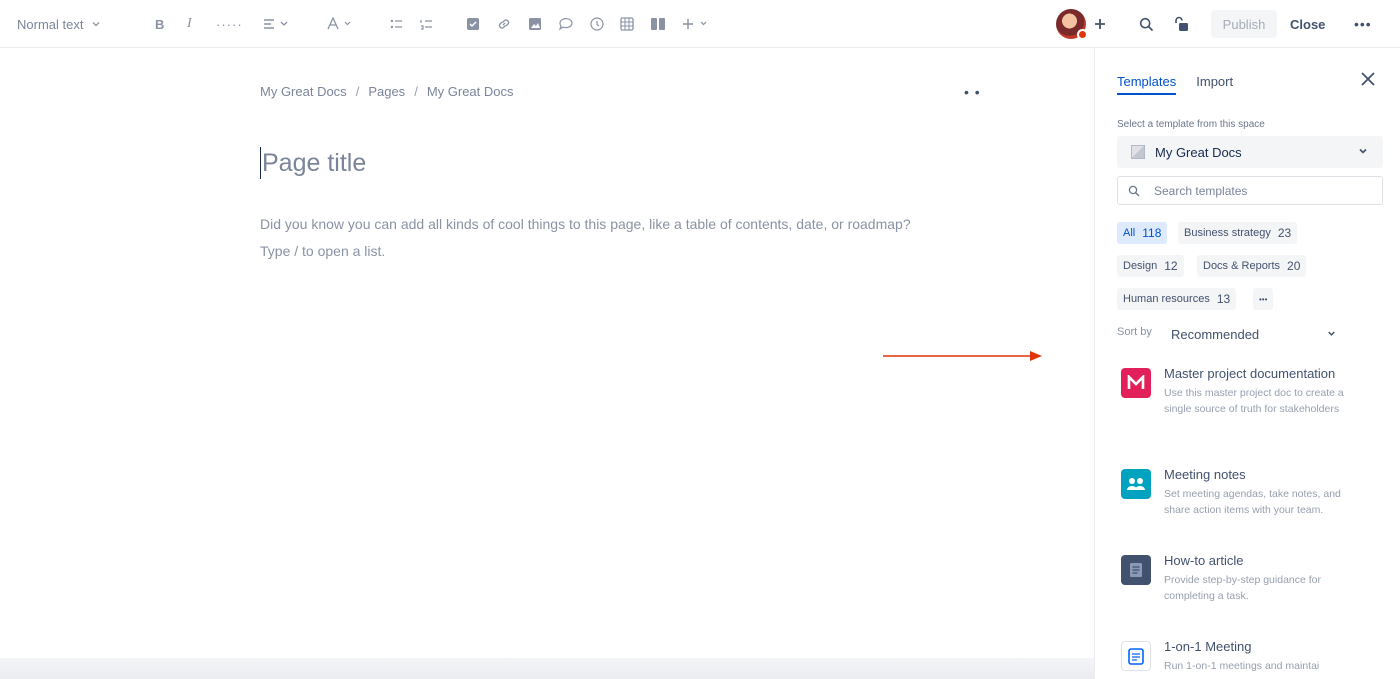  I want to click on insert-icon, so click(696, 24).